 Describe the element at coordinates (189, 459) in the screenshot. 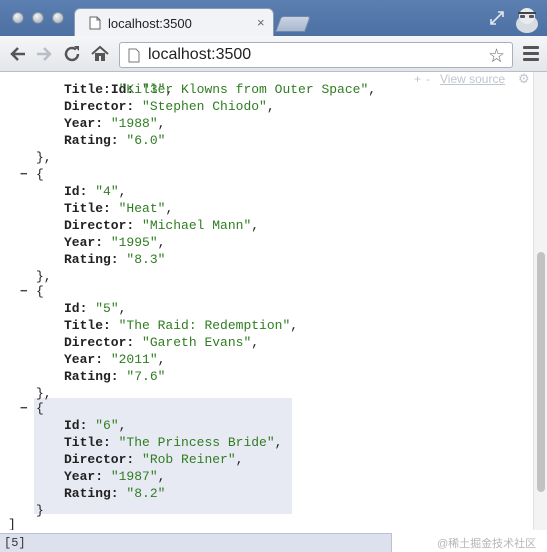

I see `json-value: "Rob Reiner"` at that location.